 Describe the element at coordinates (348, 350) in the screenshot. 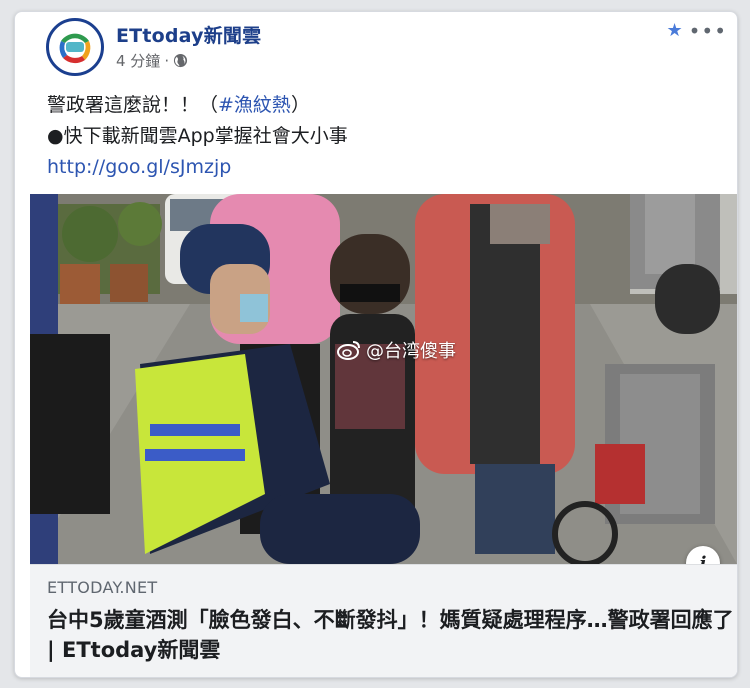

I see `weibo-icon` at that location.